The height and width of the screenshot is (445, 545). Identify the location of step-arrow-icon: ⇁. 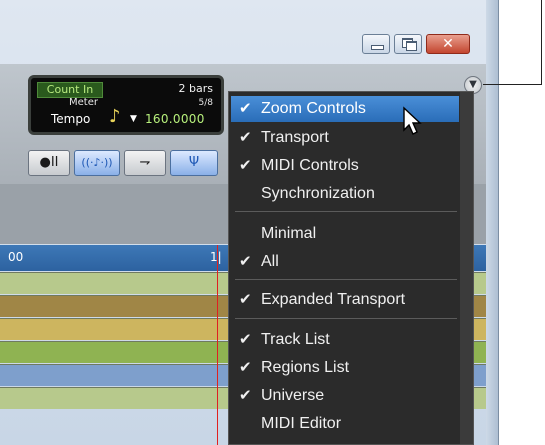
(145, 162).